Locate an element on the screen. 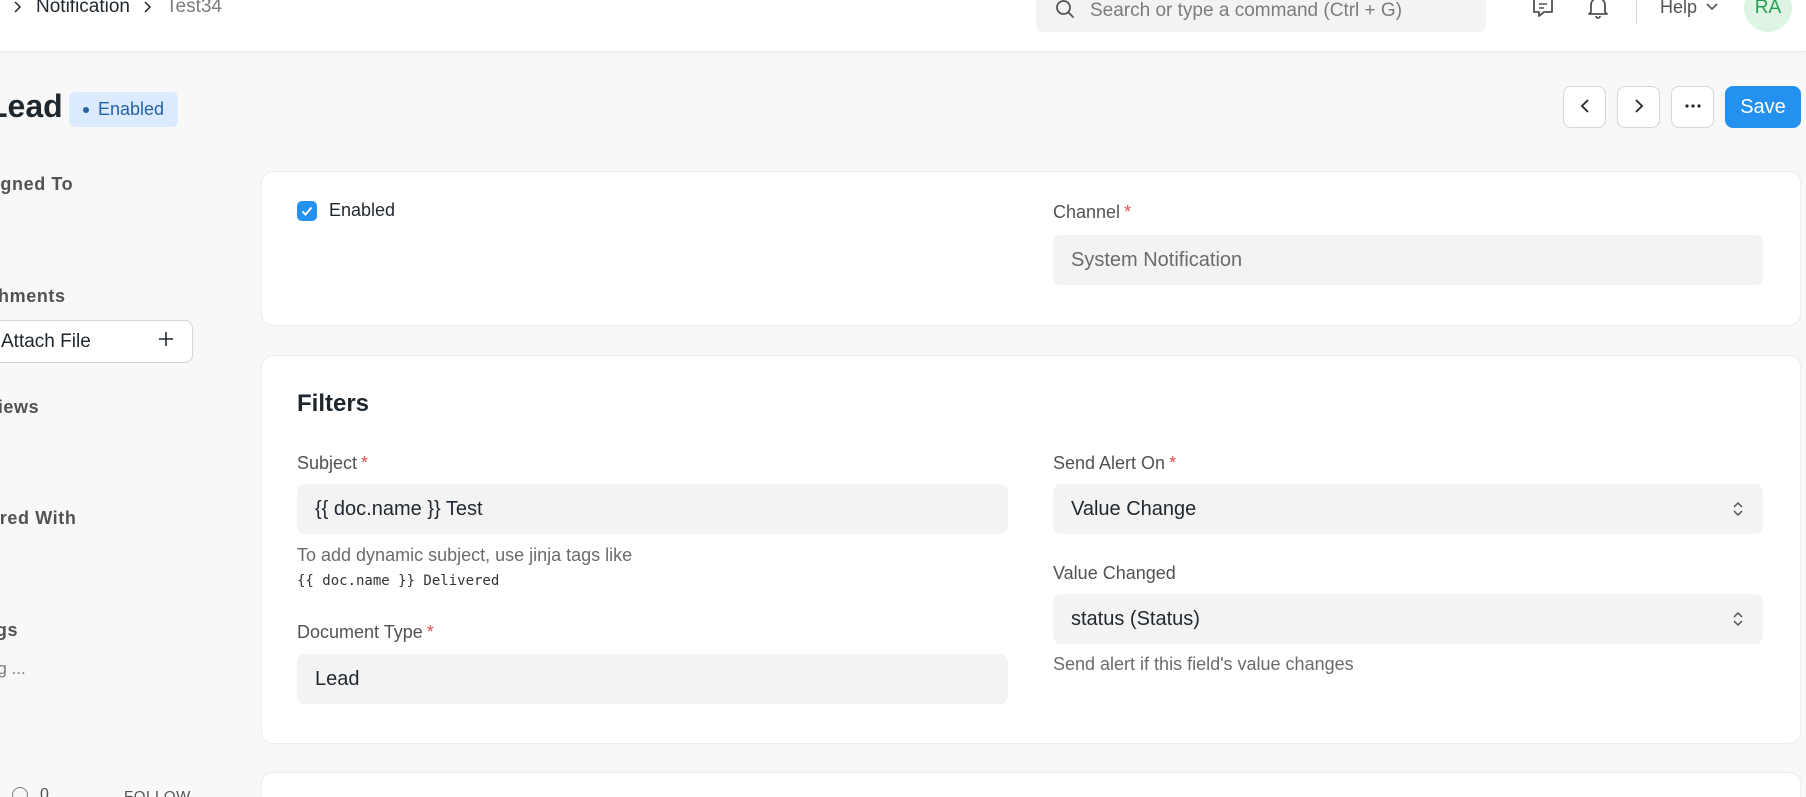 Image resolution: width=1806 pixels, height=797 pixels. value-changed-select: status (Status) is located at coordinates (1408, 619).